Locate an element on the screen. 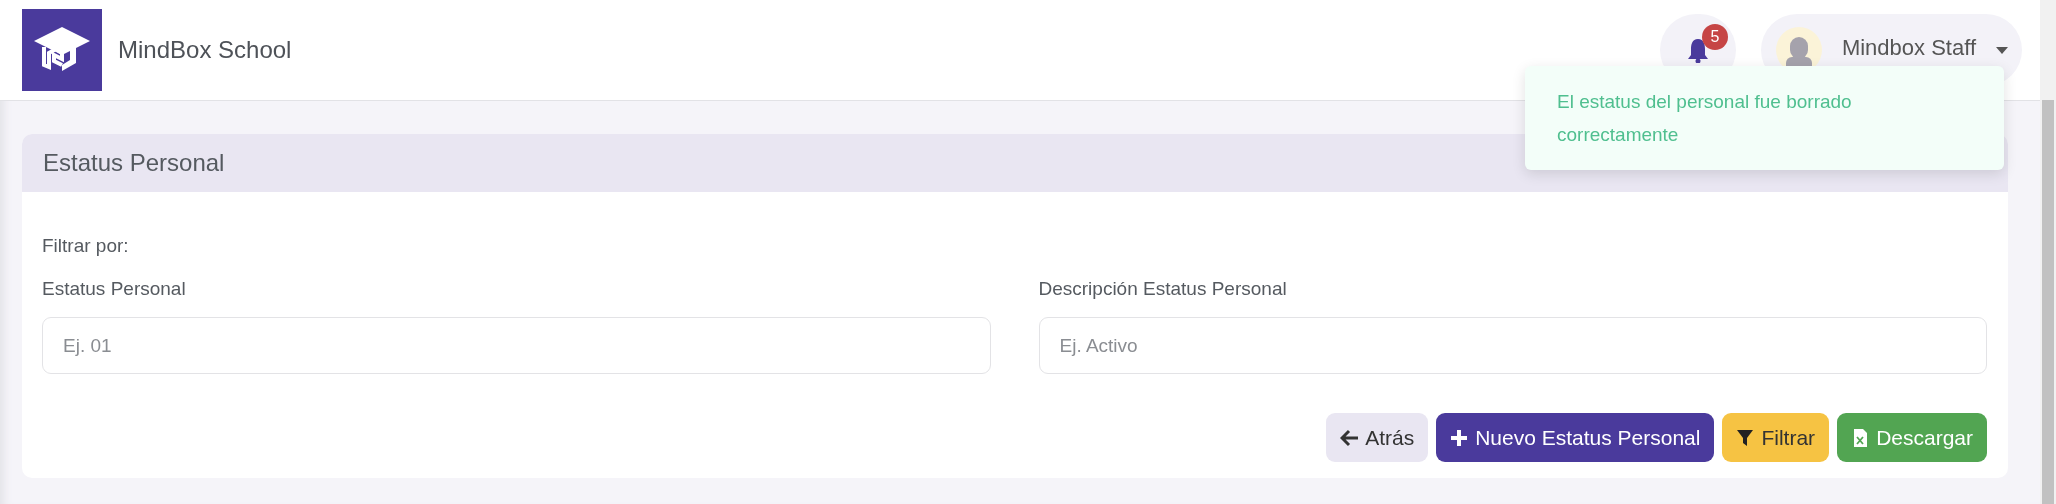 The image size is (2056, 504). user-name: Mindbox Staff is located at coordinates (1908, 47).